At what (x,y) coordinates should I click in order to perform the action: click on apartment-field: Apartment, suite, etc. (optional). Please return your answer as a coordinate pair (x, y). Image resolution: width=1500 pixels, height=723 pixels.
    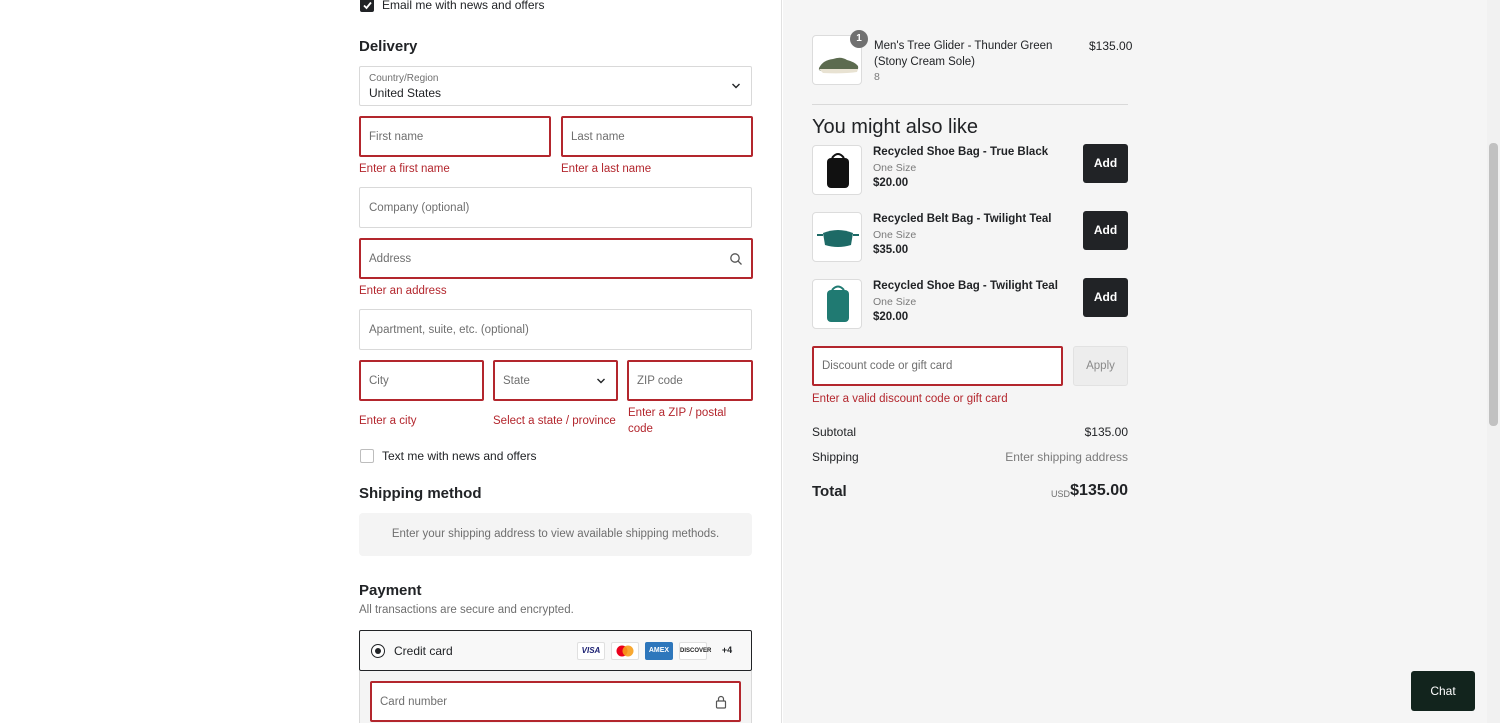
    Looking at the image, I should click on (555, 329).